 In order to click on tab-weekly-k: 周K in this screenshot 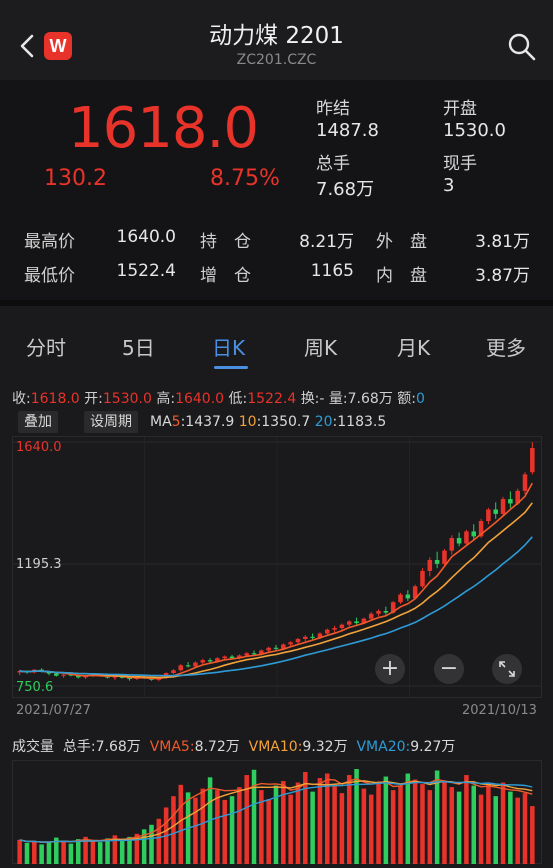, I will do `click(320, 346)`.